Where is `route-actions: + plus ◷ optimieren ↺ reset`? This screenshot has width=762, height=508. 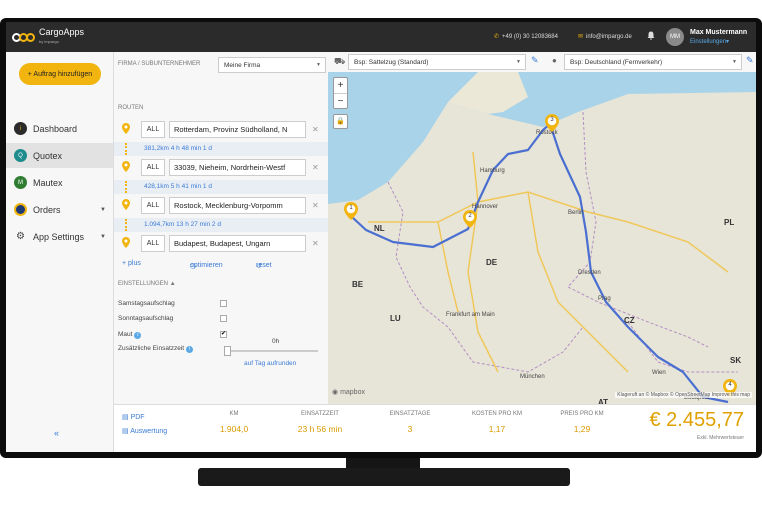
route-actions: + plus ◷ optimieren ↺ reset is located at coordinates (221, 266).